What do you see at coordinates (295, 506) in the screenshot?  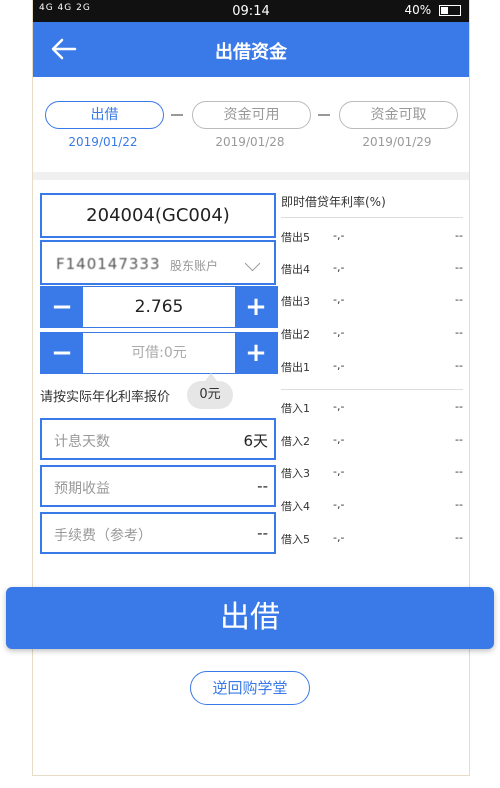 I see `row-name: 借入4` at bounding box center [295, 506].